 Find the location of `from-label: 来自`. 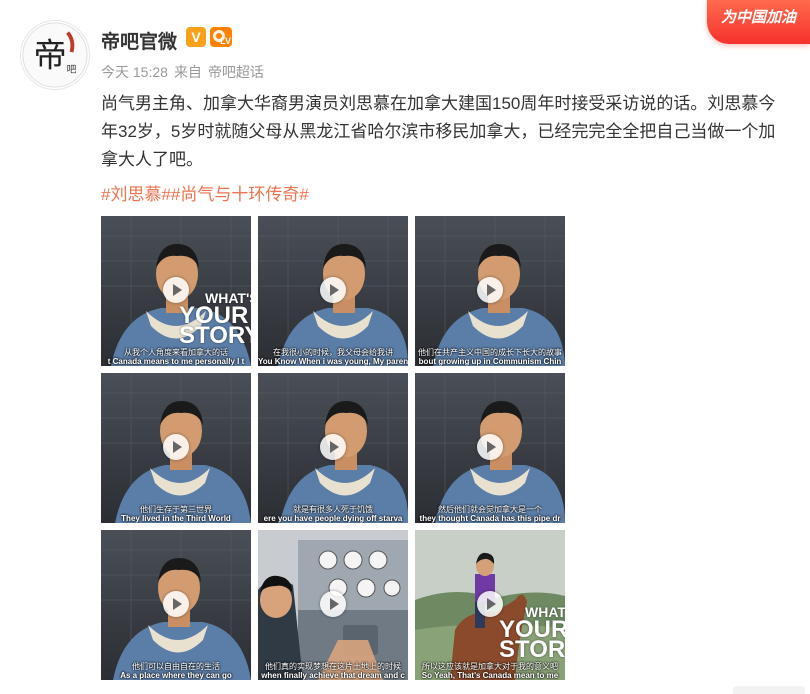

from-label: 来自 is located at coordinates (187, 72).